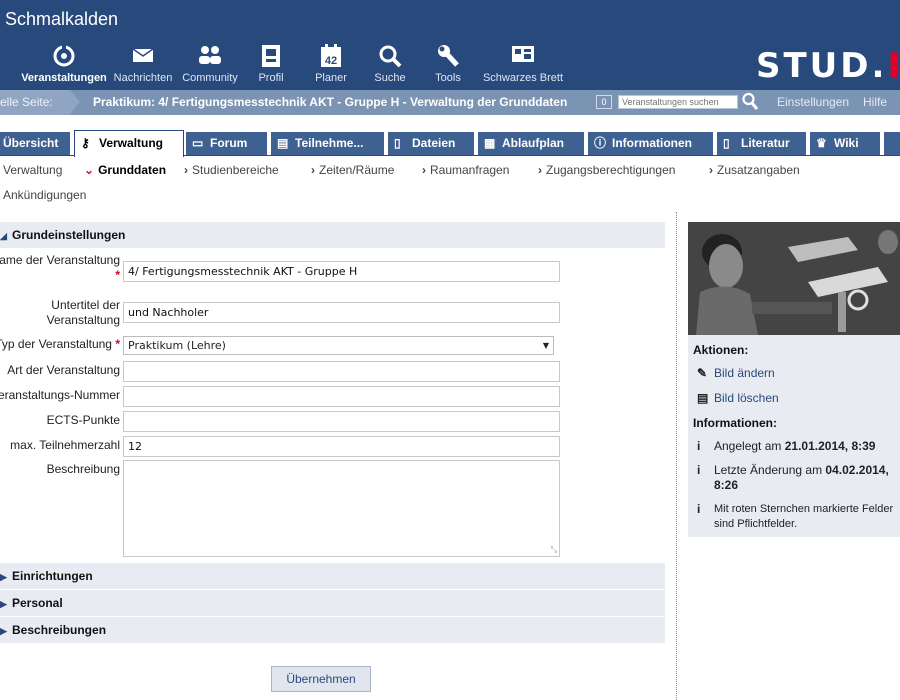  I want to click on community-icon, so click(210, 58).